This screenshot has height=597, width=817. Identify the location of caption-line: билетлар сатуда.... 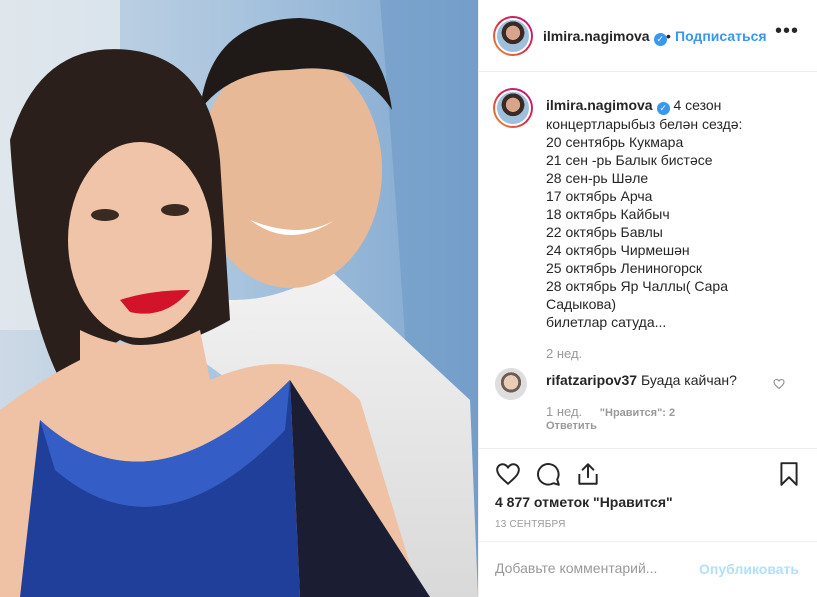
(606, 322).